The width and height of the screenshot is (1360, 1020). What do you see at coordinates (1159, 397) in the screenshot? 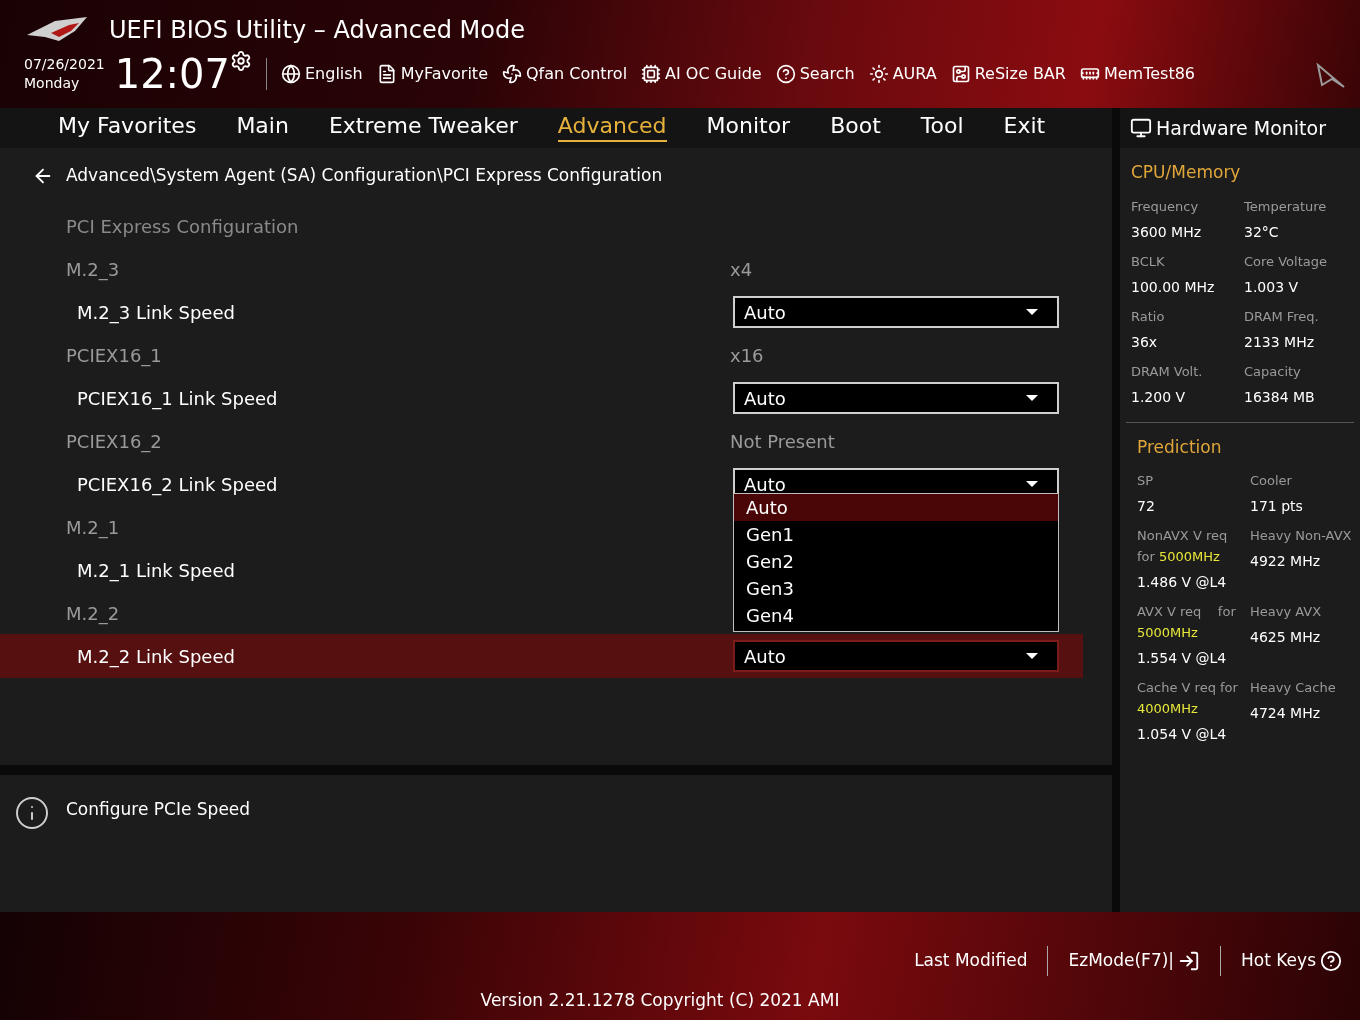
I see `monitor-value: 1.200 V` at bounding box center [1159, 397].